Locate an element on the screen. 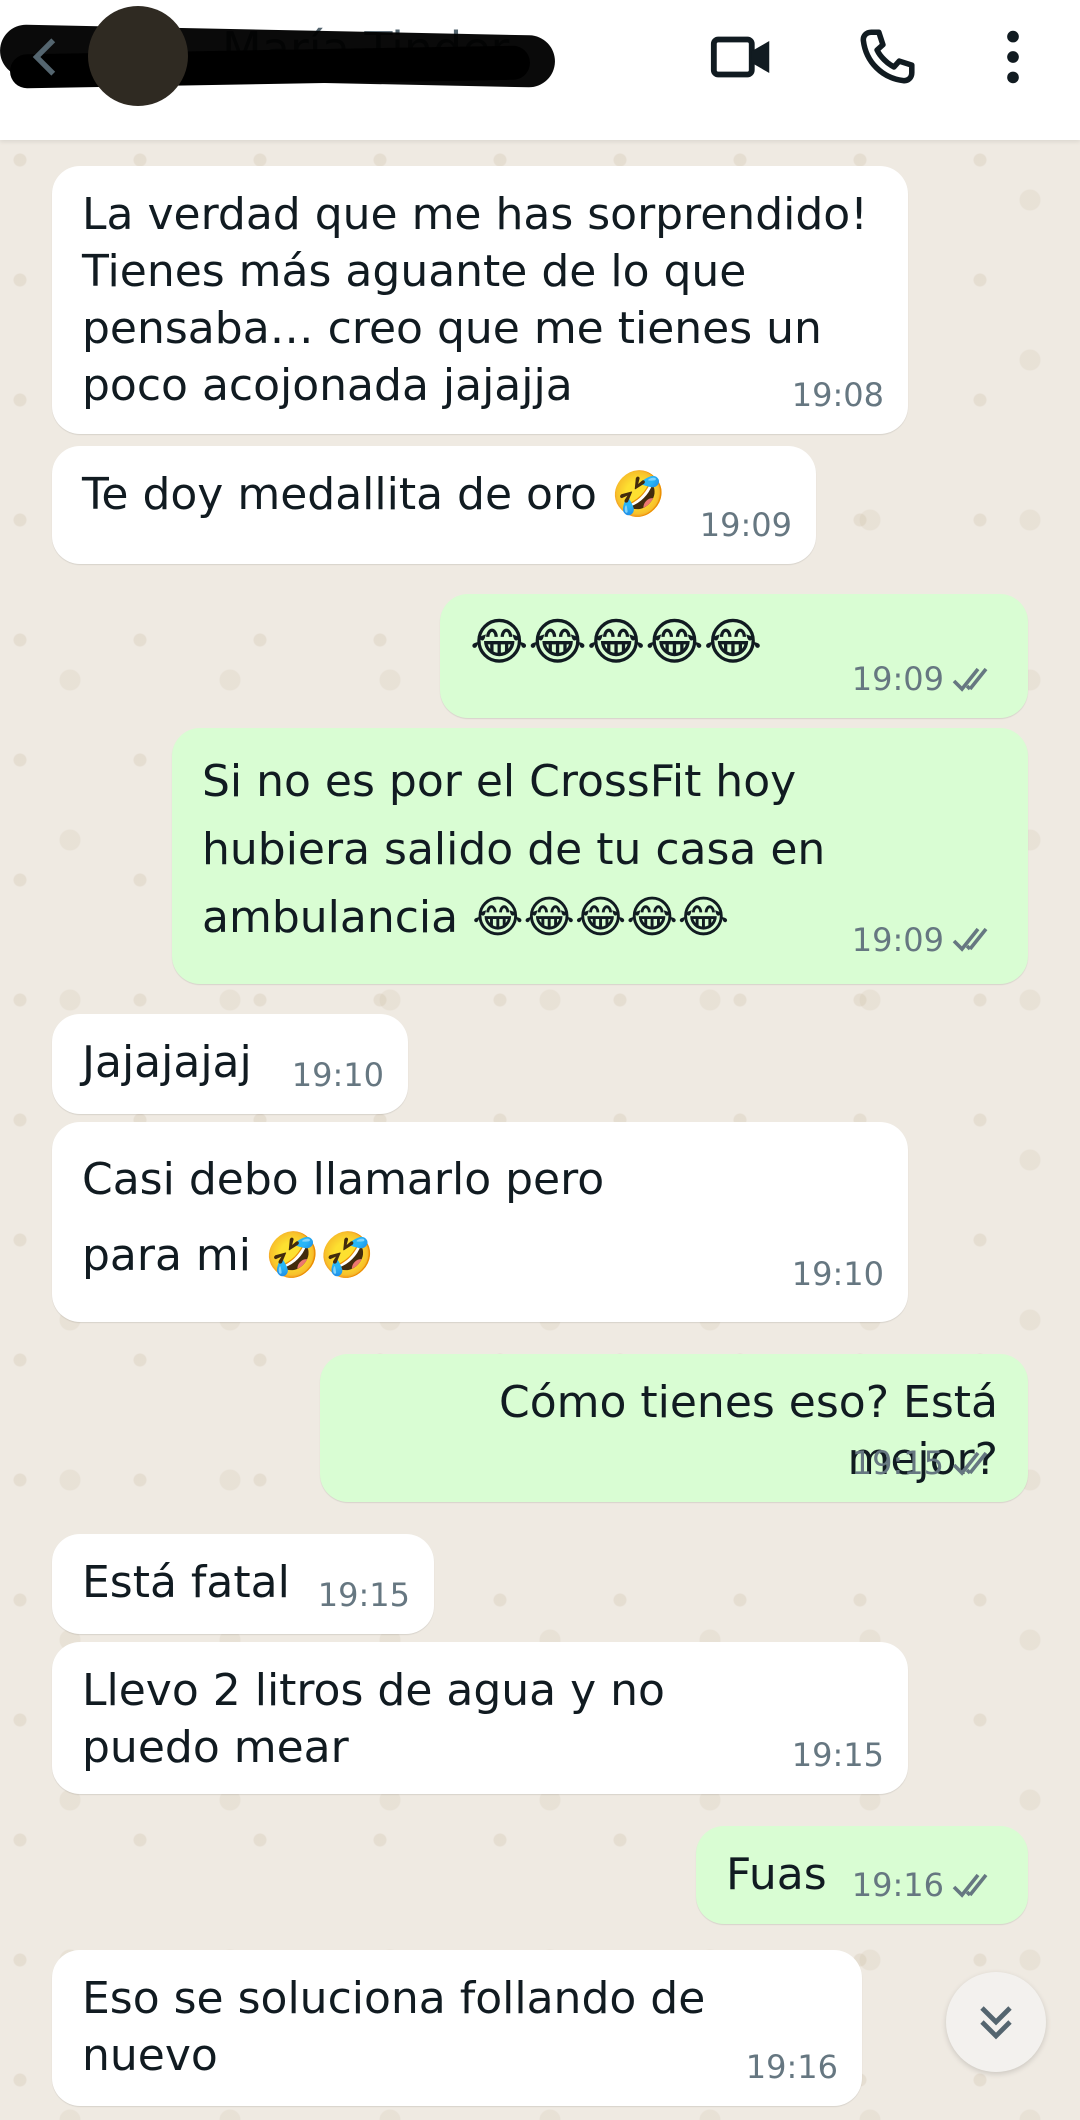 Image resolution: width=1080 pixels, height=2120 pixels. message-bubble-incoming: Te doy medallita de oro 🤣 19:09 is located at coordinates (434, 505).